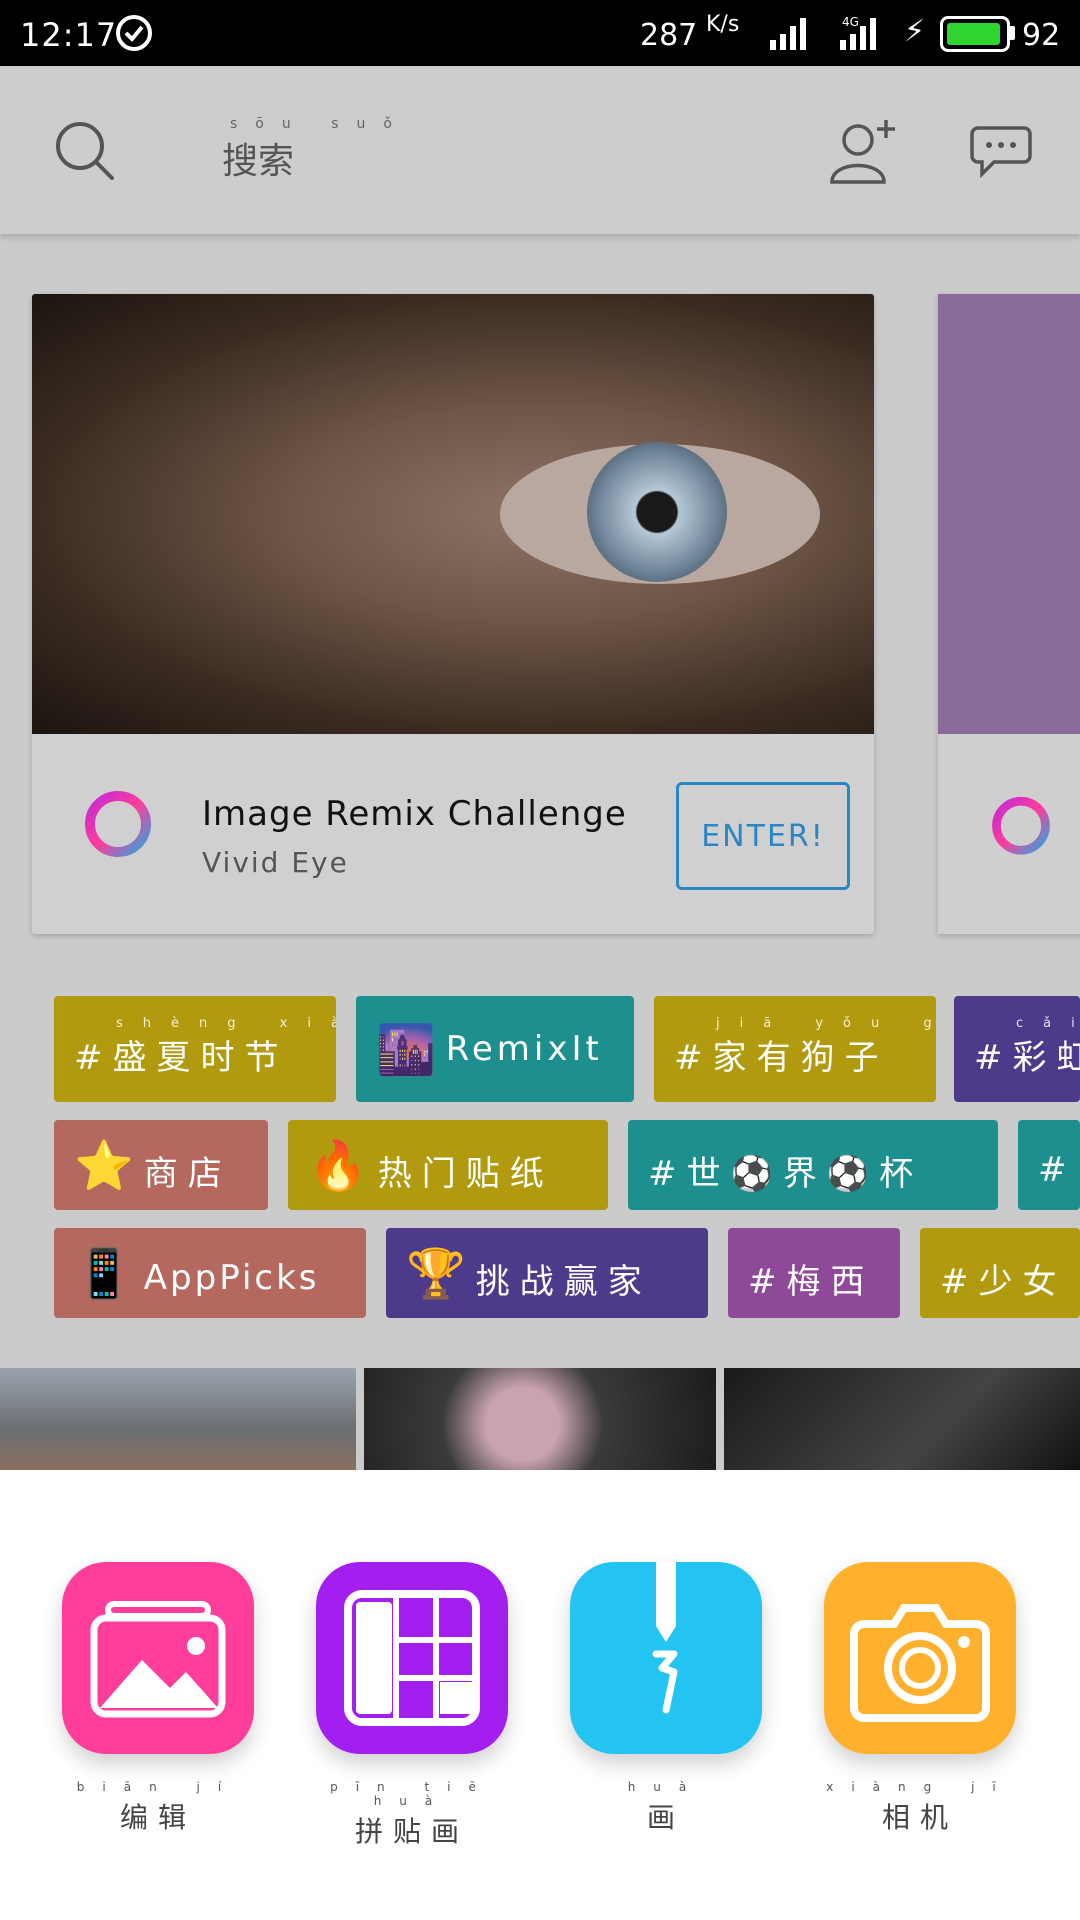 This screenshot has height=1920, width=1080. I want to click on search-button: sōu suǒ 搜索, so click(316, 150).